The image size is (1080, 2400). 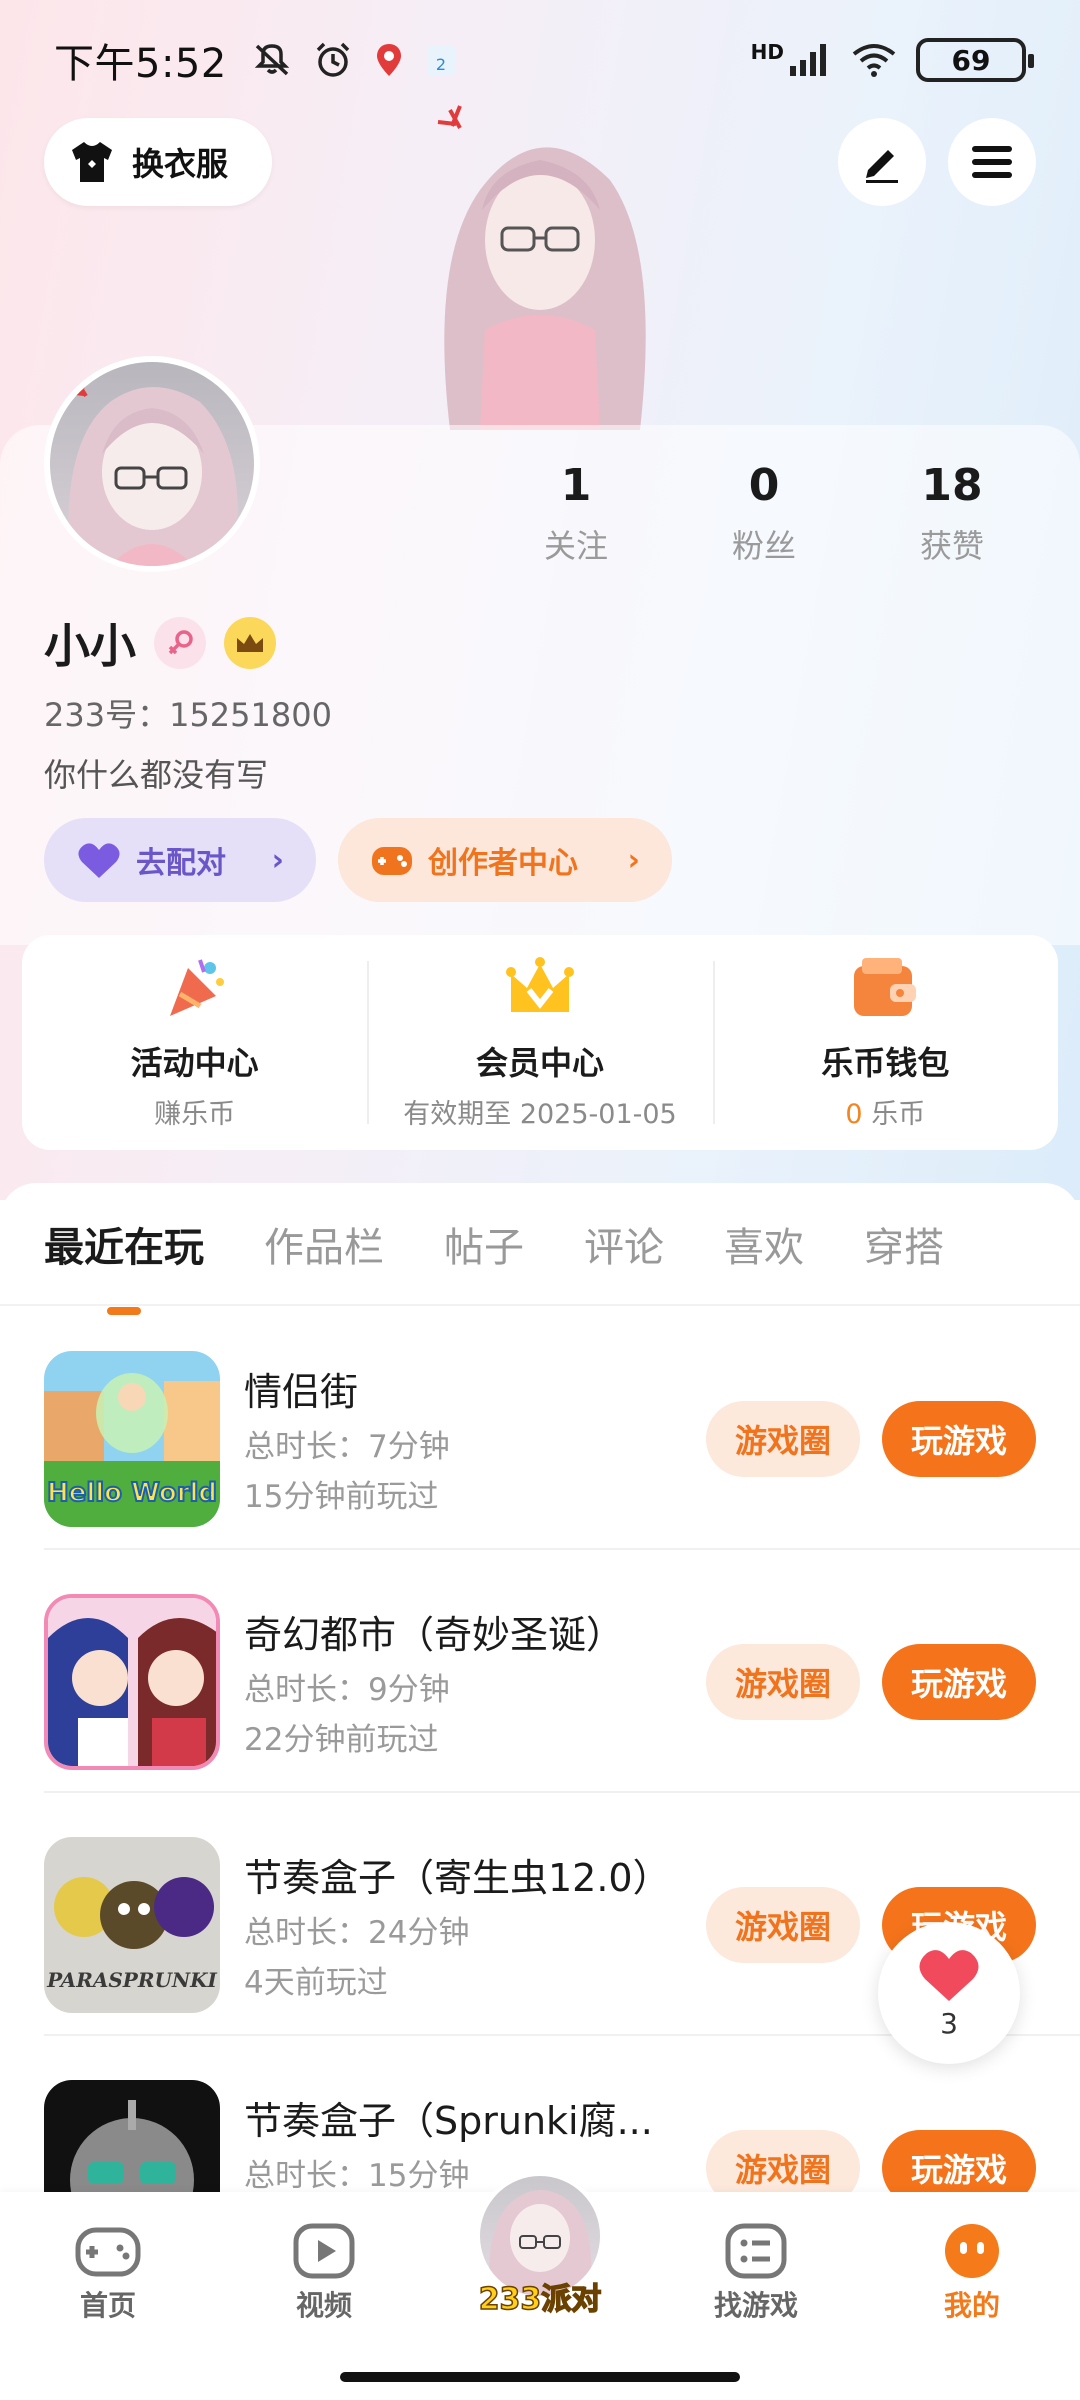 I want to click on wallet-icon, so click(x=885, y=987).